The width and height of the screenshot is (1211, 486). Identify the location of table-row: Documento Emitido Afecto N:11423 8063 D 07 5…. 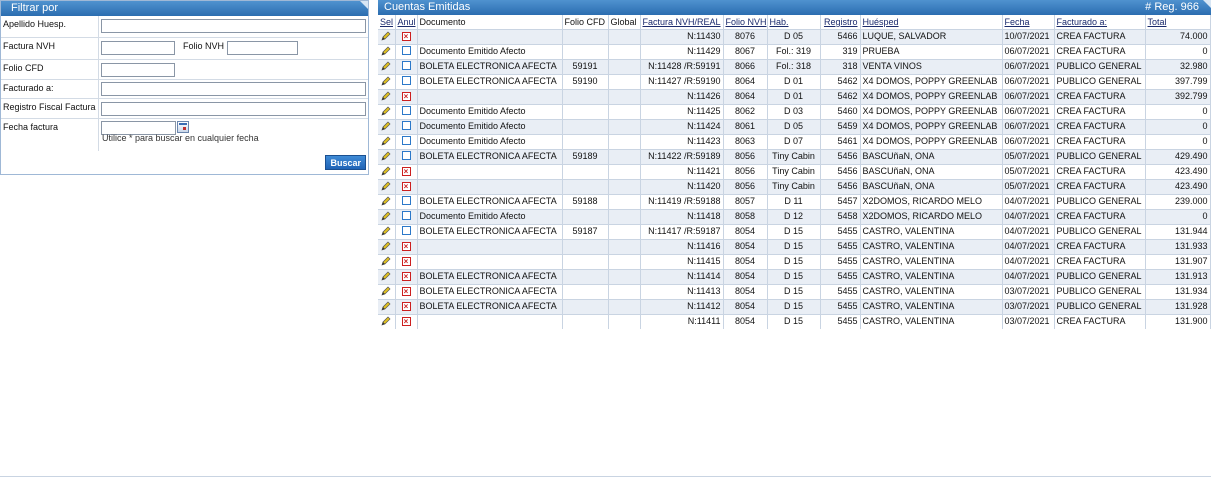
(794, 141).